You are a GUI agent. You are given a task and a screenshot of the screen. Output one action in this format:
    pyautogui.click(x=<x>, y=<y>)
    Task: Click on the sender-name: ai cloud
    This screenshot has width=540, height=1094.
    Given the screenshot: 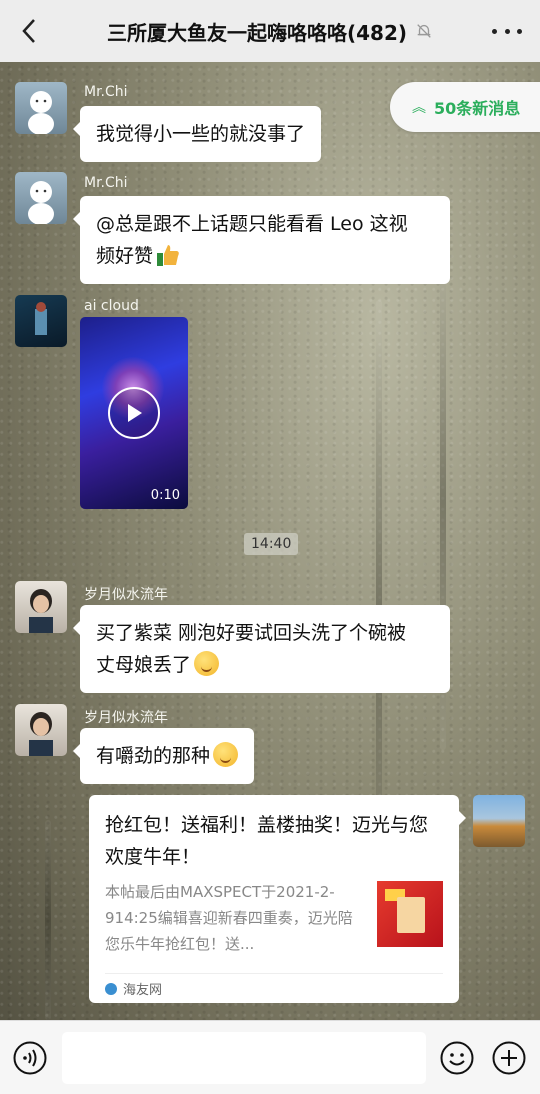 What is the action you would take?
    pyautogui.click(x=111, y=306)
    